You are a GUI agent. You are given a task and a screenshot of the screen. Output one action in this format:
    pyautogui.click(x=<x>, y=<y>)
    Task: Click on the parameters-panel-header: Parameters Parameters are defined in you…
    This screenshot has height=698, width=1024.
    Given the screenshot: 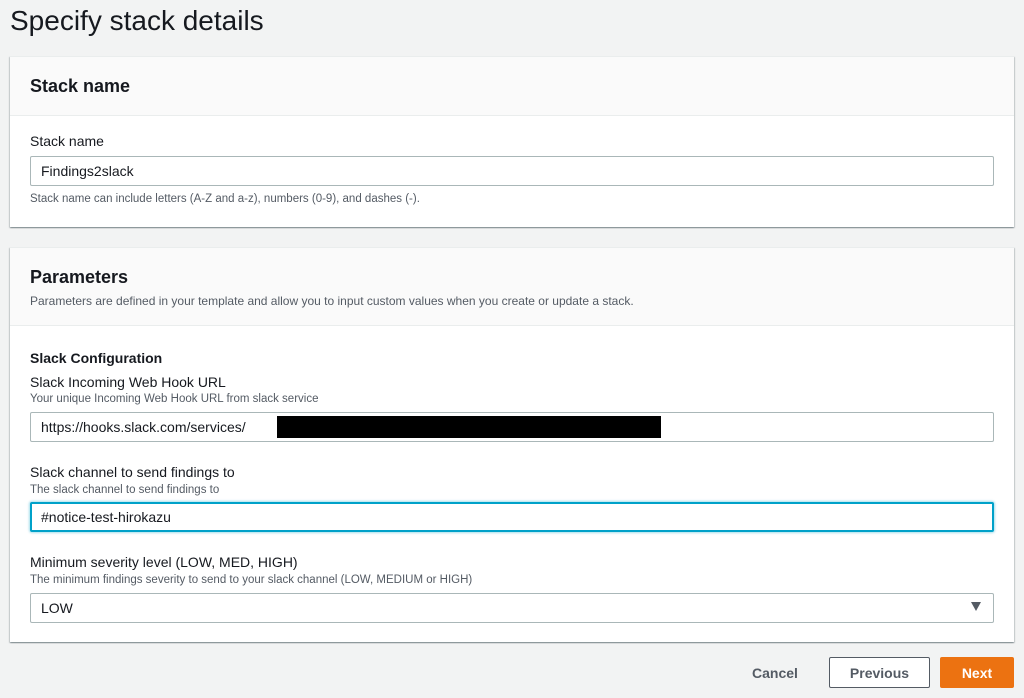 What is the action you would take?
    pyautogui.click(x=512, y=287)
    